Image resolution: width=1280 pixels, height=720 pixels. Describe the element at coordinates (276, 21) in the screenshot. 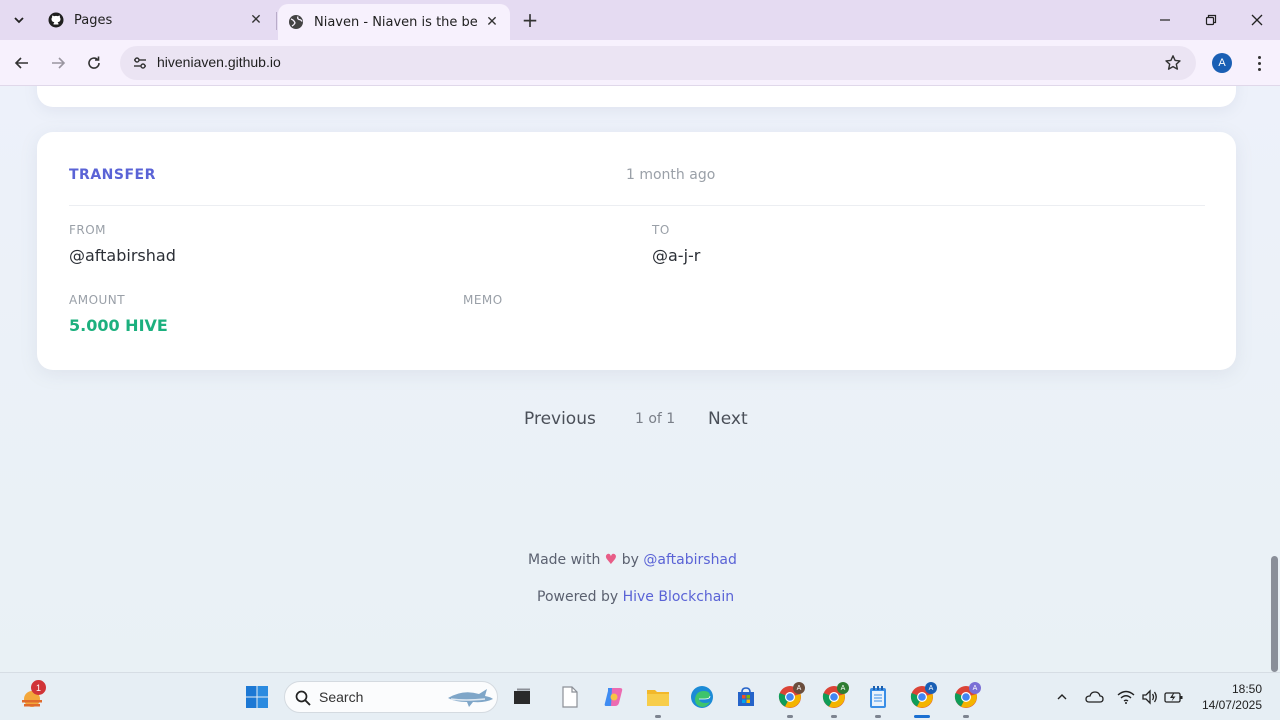

I see `tab-separator` at that location.